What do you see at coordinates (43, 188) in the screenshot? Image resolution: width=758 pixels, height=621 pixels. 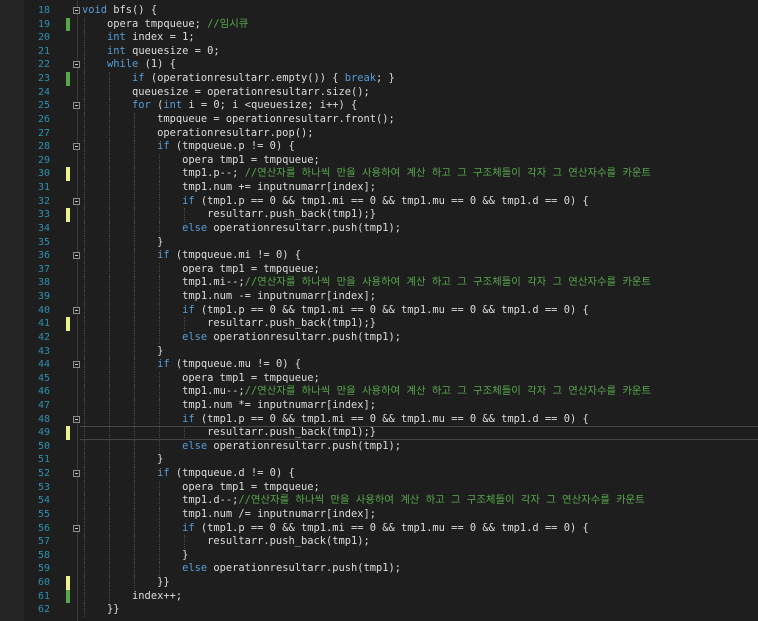 I see `line-number: 31` at bounding box center [43, 188].